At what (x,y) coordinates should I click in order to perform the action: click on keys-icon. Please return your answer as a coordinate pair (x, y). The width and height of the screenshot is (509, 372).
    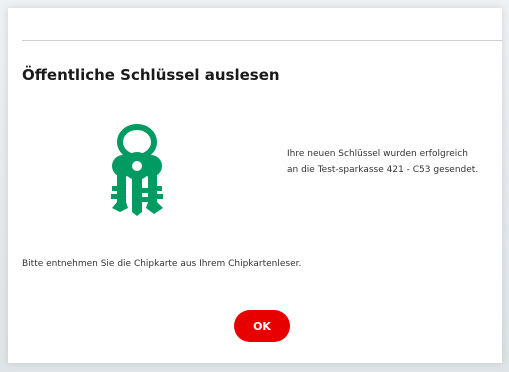
    Looking at the image, I should click on (137, 170).